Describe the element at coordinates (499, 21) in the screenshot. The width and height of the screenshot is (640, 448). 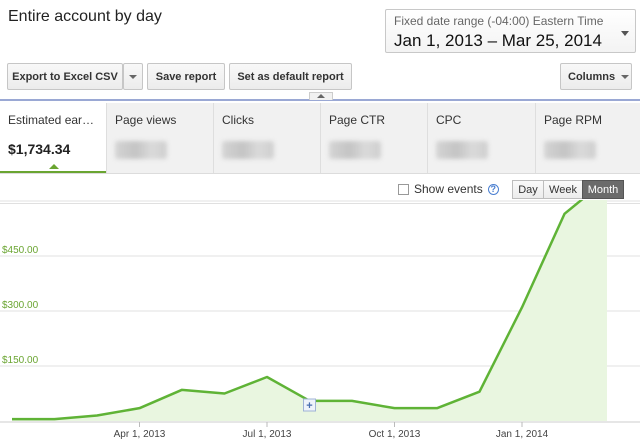
I see `date-range-label: Fixed date range (-04:00) Eastern Time` at that location.